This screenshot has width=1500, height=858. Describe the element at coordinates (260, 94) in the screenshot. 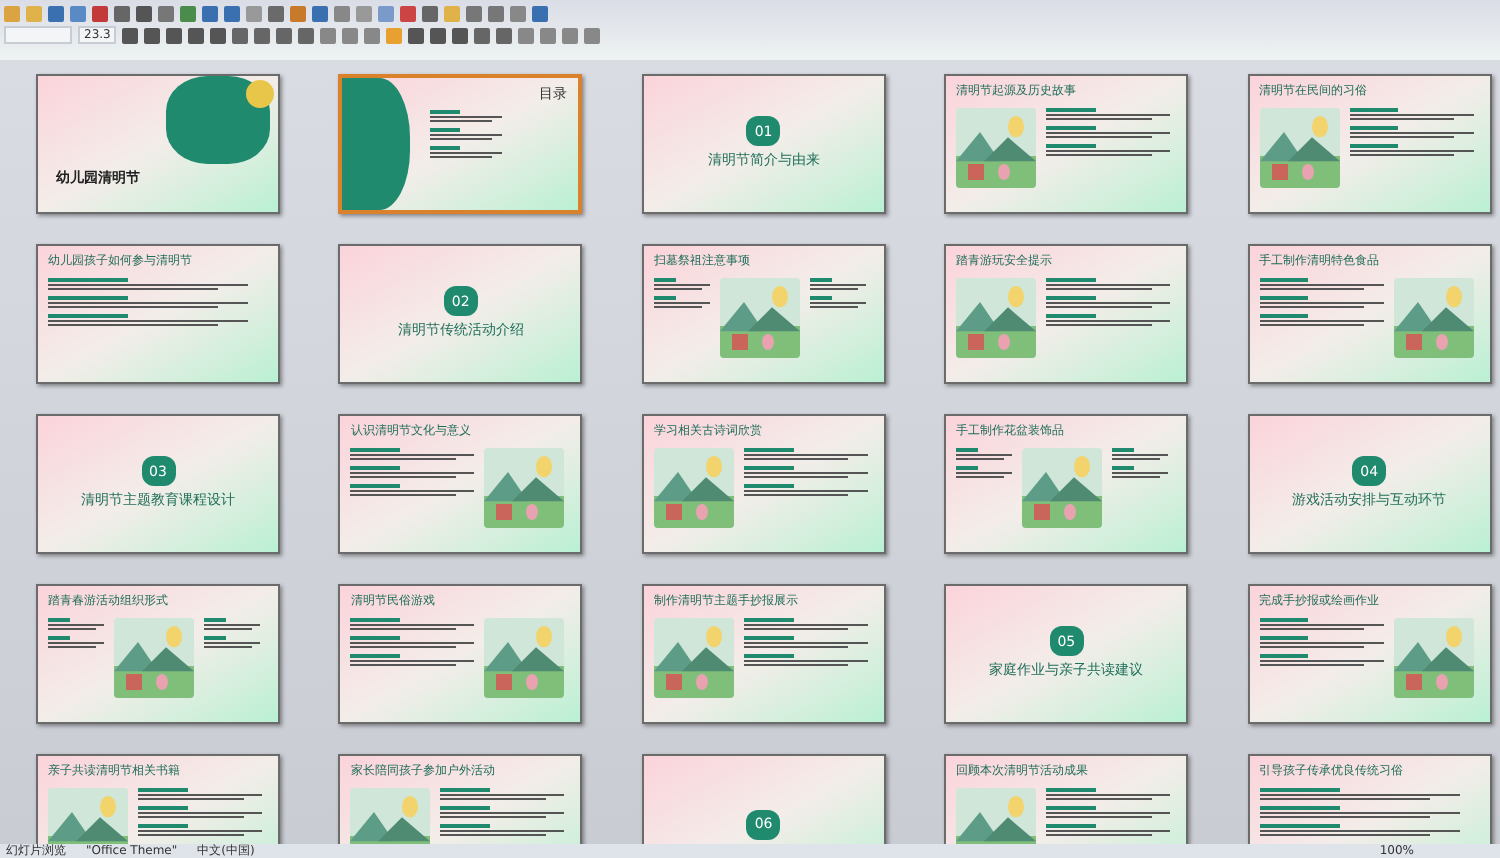

I see `sun-drawing` at that location.